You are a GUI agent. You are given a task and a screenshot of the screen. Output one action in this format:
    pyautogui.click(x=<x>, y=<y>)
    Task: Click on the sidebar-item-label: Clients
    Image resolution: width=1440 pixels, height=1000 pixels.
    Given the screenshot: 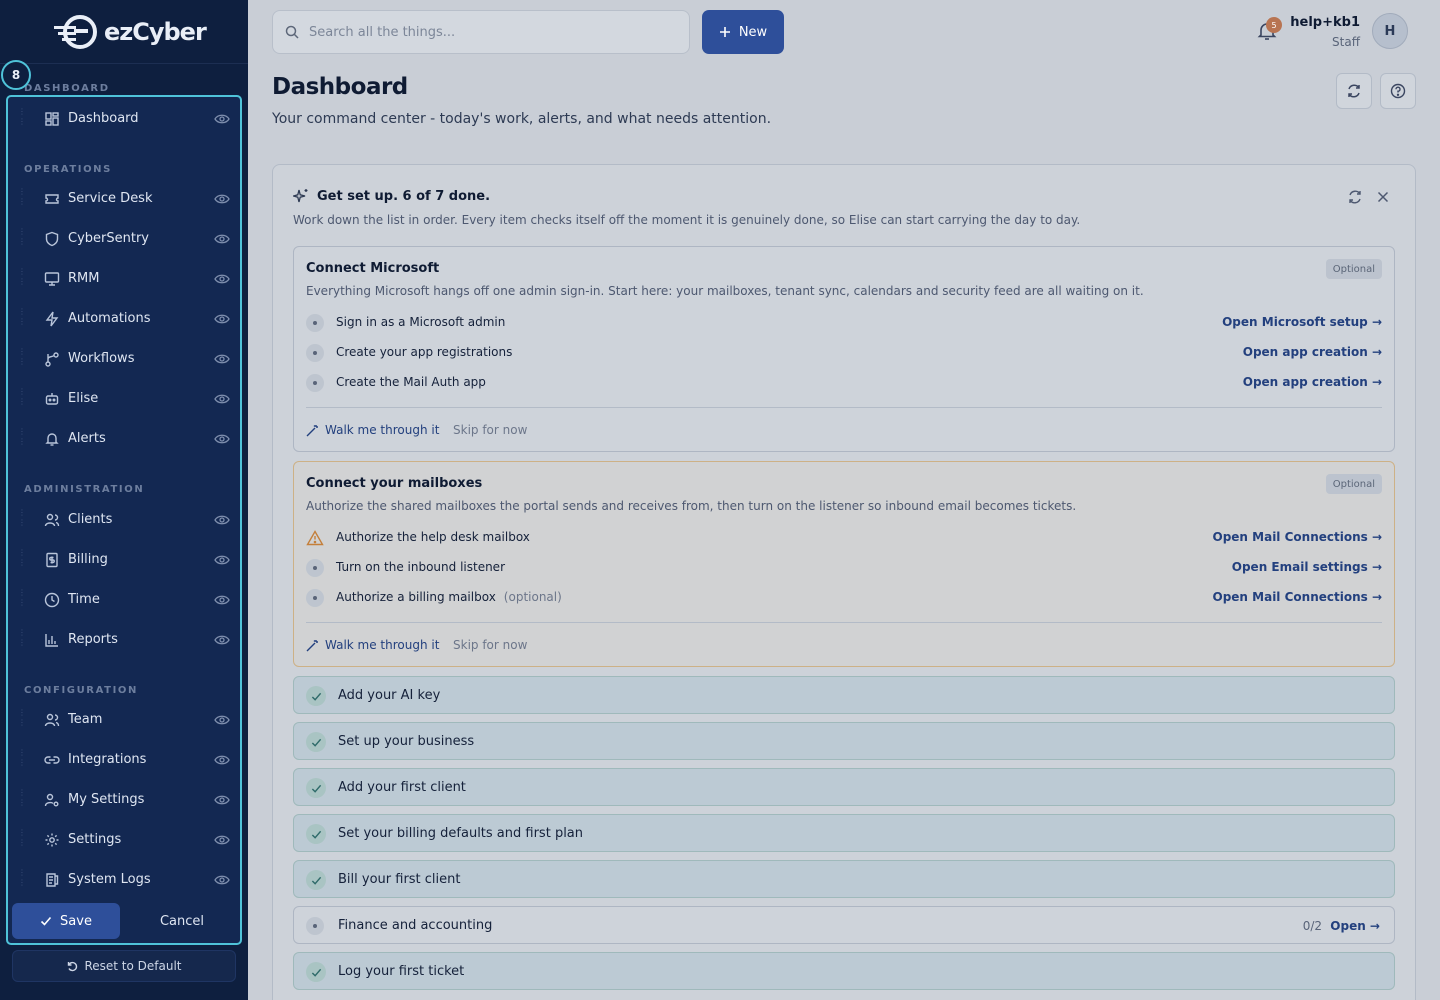 What is the action you would take?
    pyautogui.click(x=90, y=519)
    